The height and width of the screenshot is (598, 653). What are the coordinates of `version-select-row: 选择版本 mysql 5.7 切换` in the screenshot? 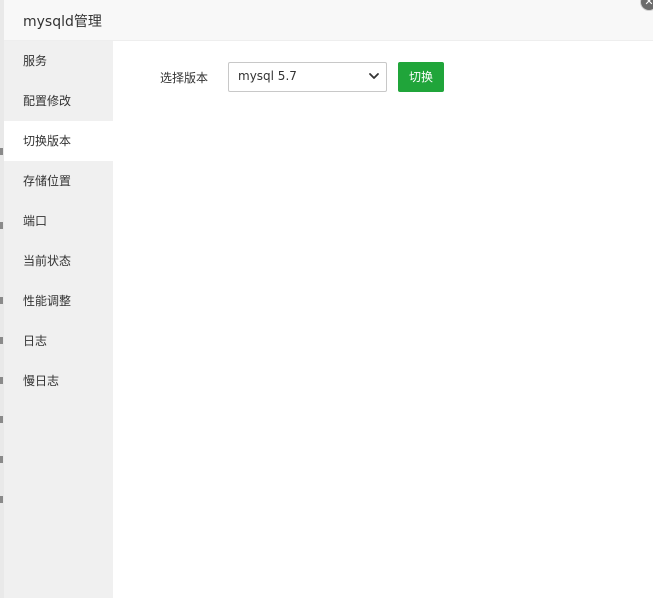 It's located at (383, 77).